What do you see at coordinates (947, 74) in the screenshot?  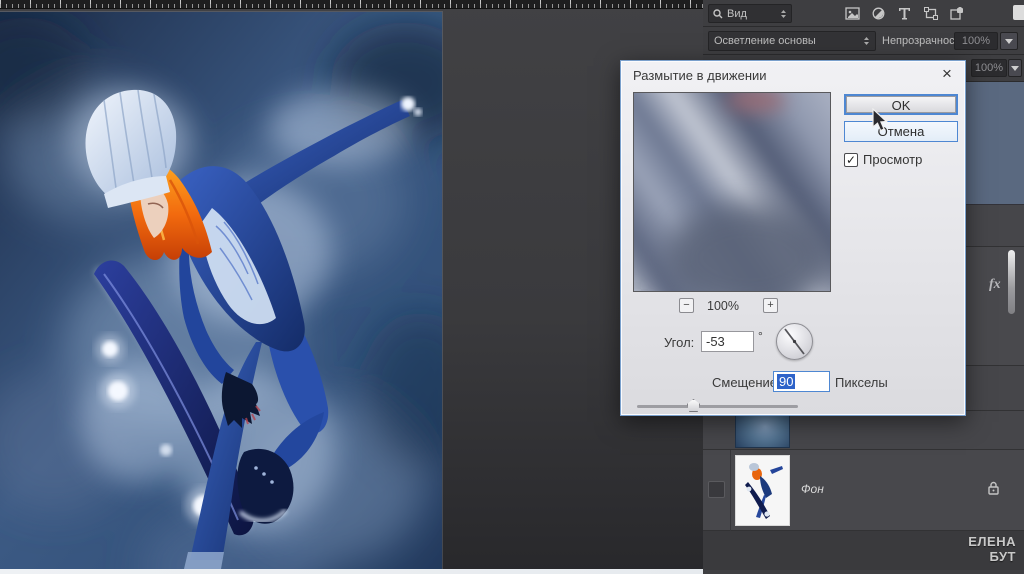 I see `close-icon: ×` at bounding box center [947, 74].